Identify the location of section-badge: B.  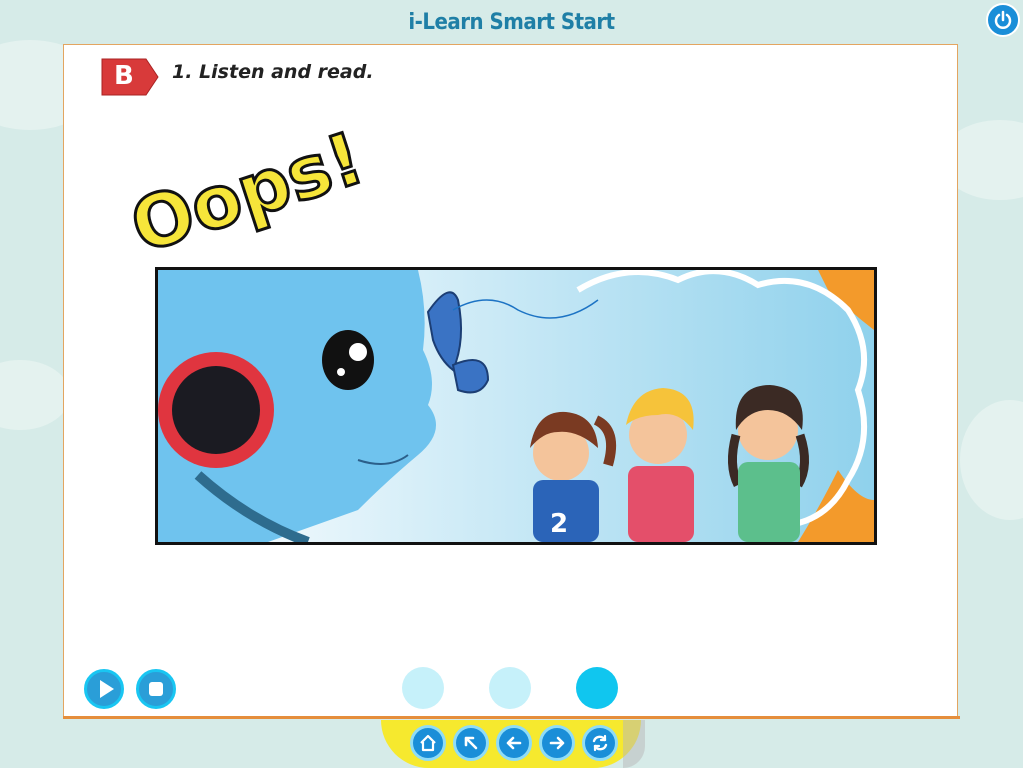
(130, 77).